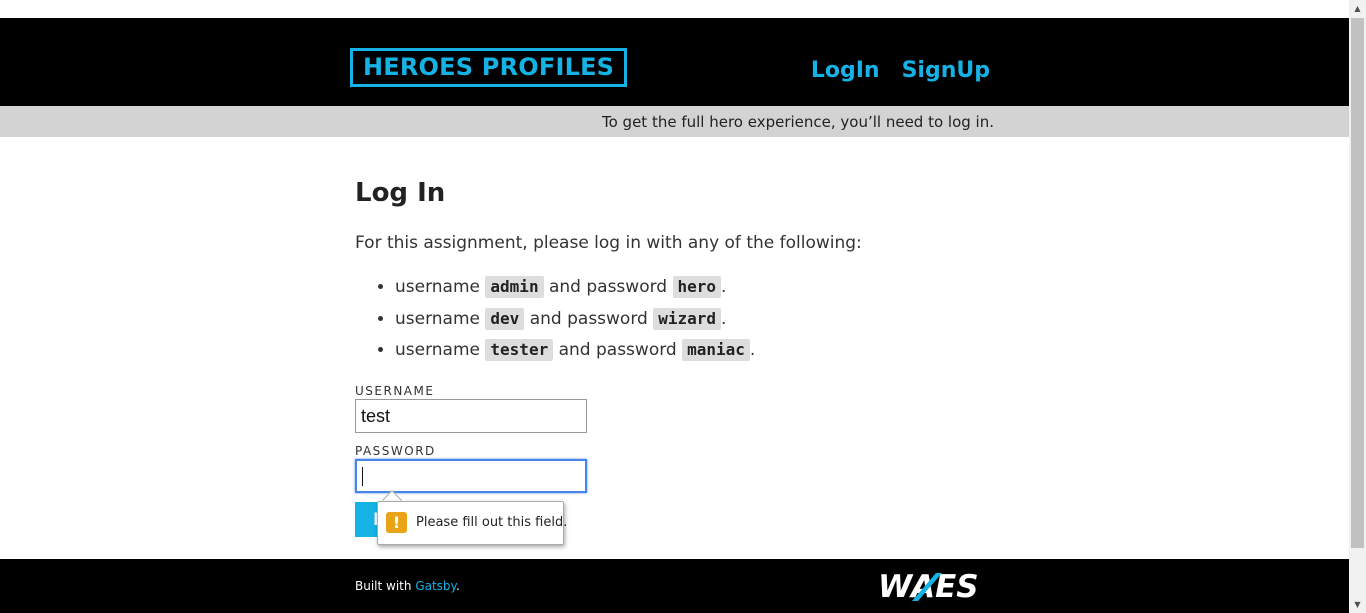 This screenshot has width=1366, height=613. Describe the element at coordinates (1357, 283) in the screenshot. I see `scrollbar-thumb` at that location.